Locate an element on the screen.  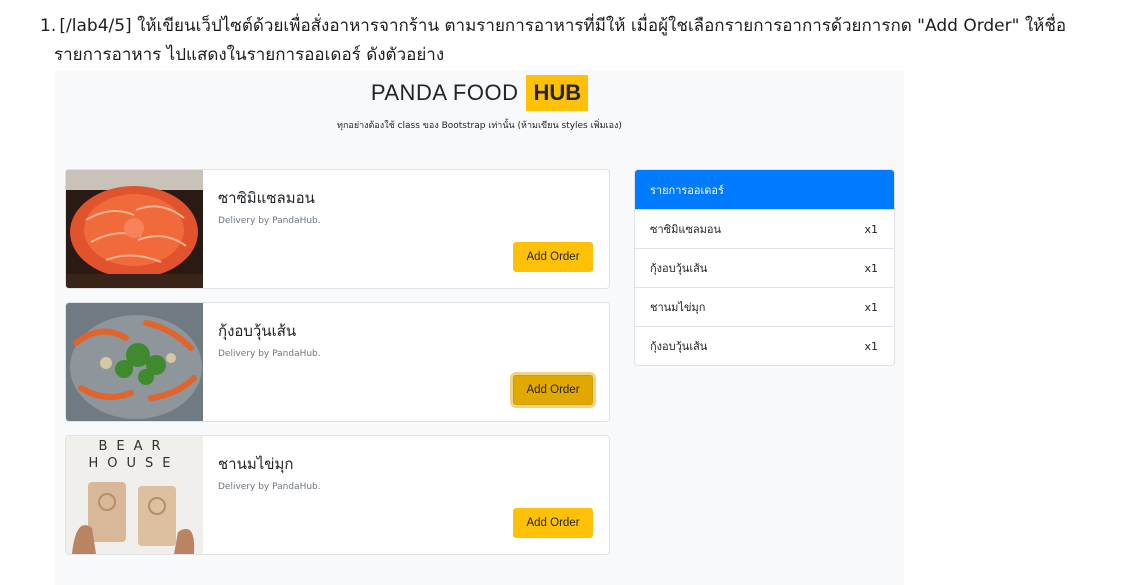
brand-logo: PANDA FOOD HUB is located at coordinates (479, 93).